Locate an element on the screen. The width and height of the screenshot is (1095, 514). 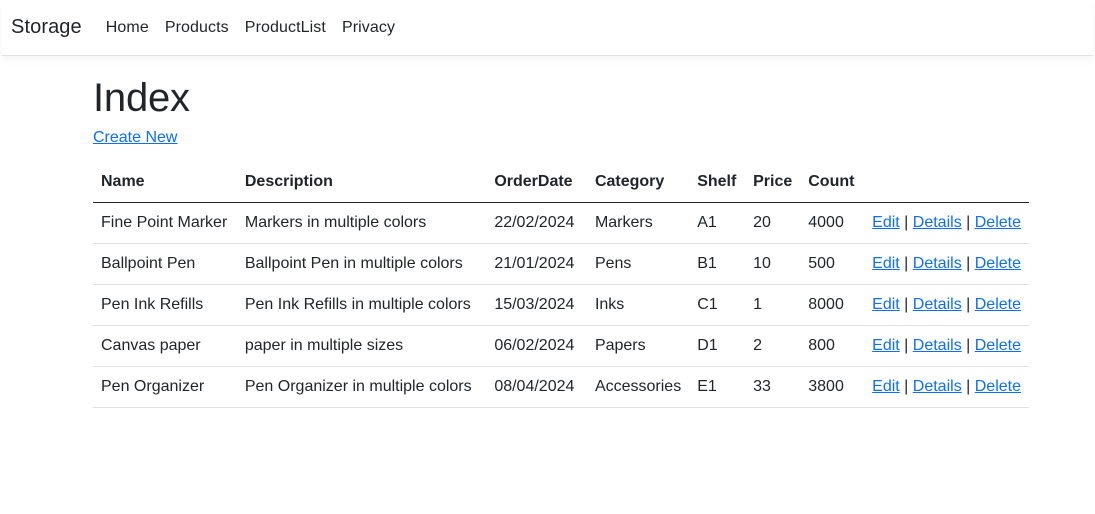
header-description: Description is located at coordinates (361, 183).